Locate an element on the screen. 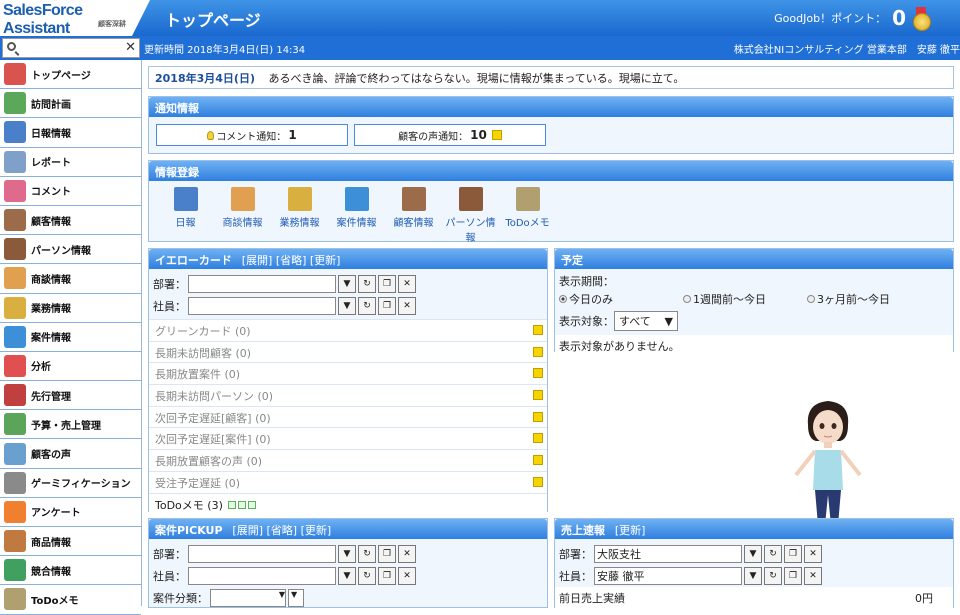 The image size is (960, 615). register-shortcut: 日報 is located at coordinates (185, 213).